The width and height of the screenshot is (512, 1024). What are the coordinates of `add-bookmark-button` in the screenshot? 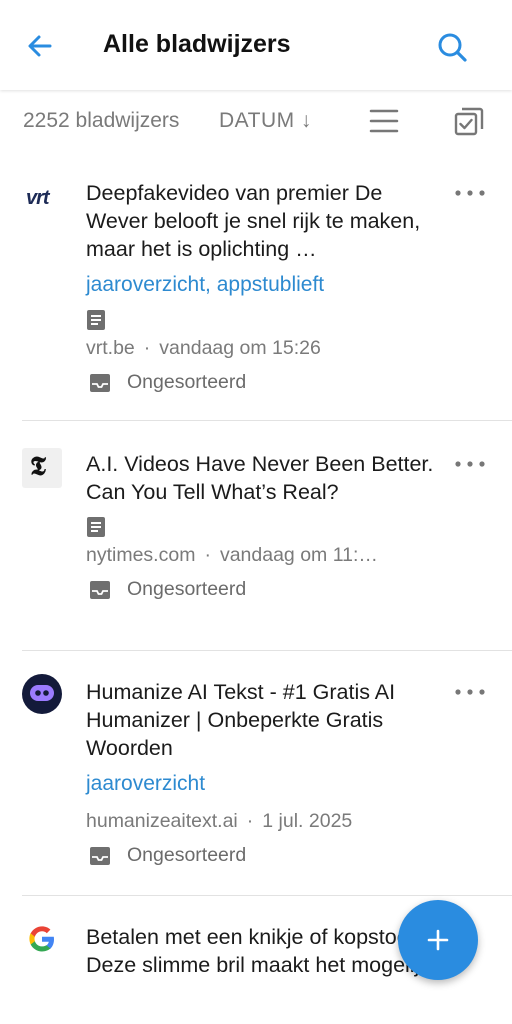 It's located at (438, 940).